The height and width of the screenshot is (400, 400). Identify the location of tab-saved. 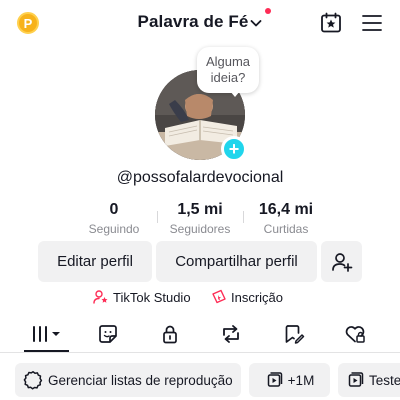
(294, 334).